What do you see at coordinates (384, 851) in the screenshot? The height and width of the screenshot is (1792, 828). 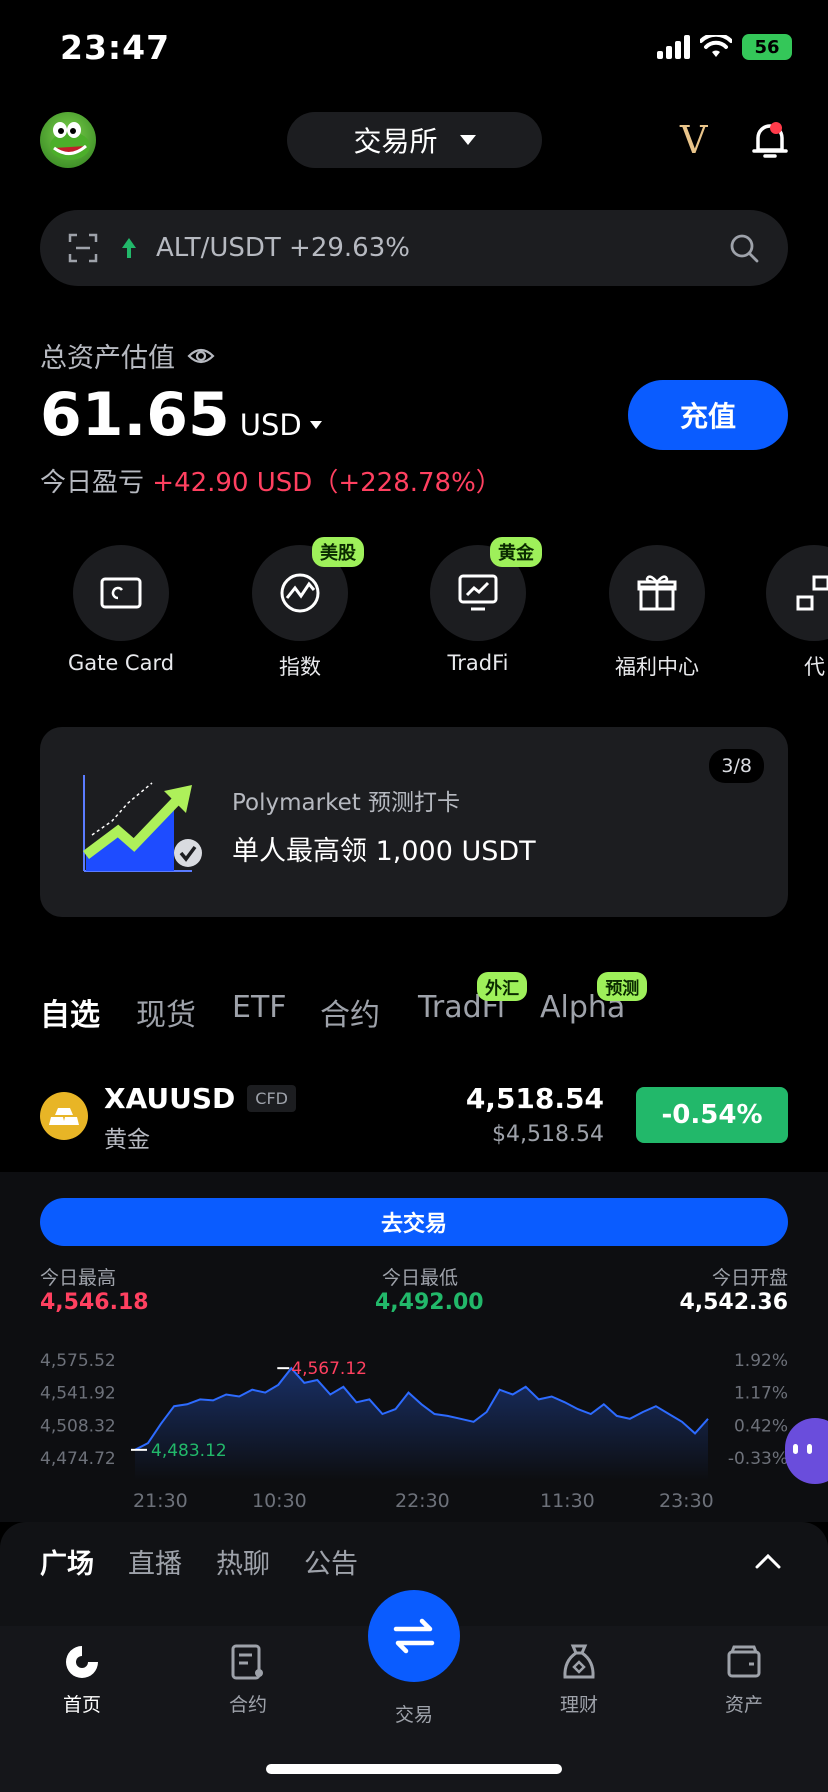 I see `banner-title: 单人最高领 1,000 USDT` at bounding box center [384, 851].